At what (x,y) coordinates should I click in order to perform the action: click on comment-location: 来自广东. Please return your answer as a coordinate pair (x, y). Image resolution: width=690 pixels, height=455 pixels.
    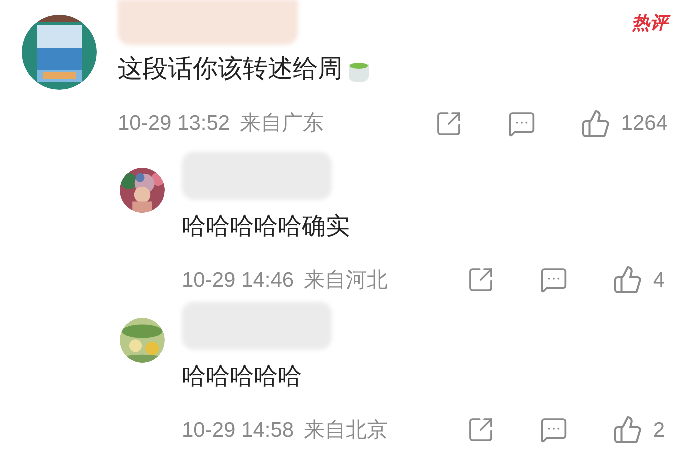
    Looking at the image, I should click on (282, 124).